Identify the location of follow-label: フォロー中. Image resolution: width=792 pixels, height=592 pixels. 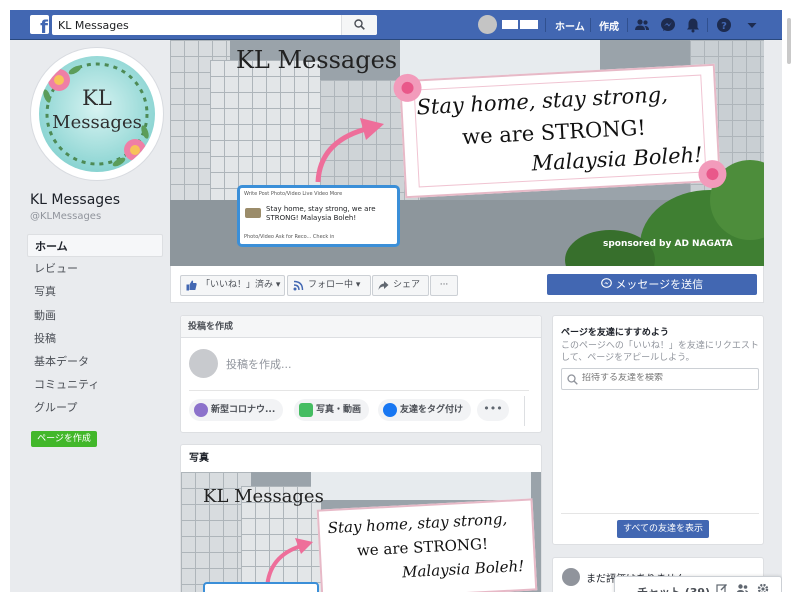
(331, 285).